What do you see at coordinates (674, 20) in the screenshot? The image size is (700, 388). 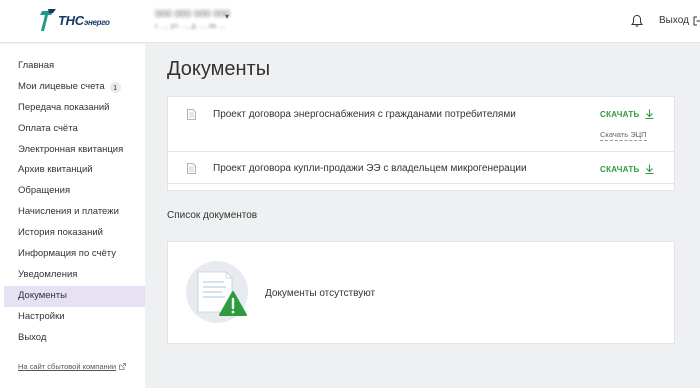 I see `logout-label: Выход` at bounding box center [674, 20].